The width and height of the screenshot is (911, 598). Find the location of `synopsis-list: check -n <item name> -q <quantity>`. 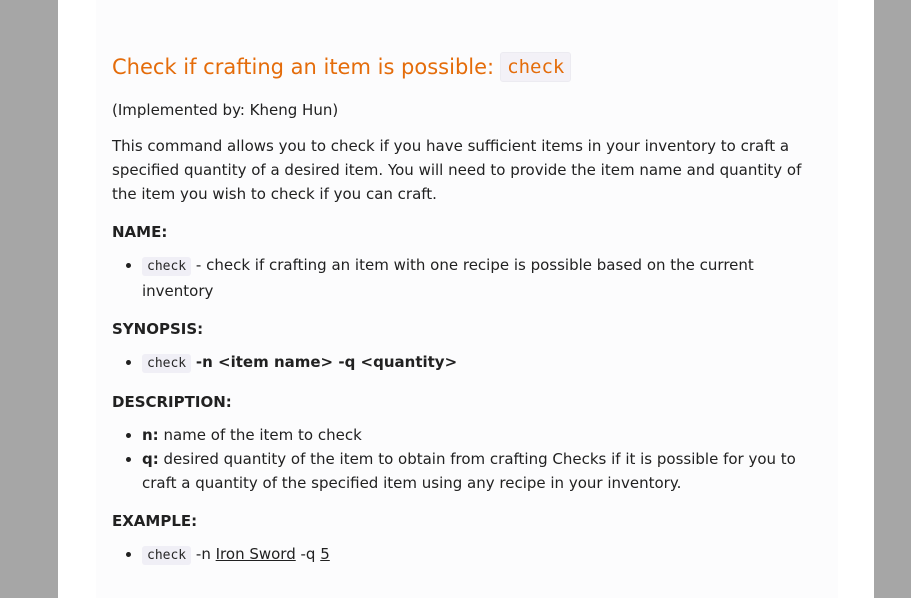

synopsis-list: check -n <item name> -q <quantity> is located at coordinates (468, 363).